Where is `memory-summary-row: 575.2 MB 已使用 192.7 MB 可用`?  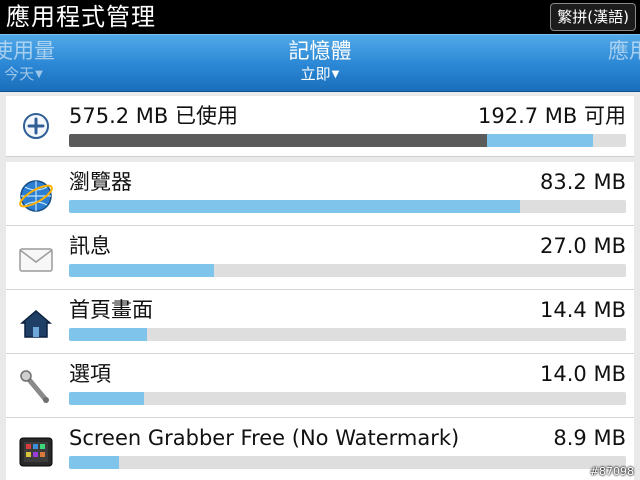
memory-summary-row: 575.2 MB 已使用 192.7 MB 可用 is located at coordinates (320, 126).